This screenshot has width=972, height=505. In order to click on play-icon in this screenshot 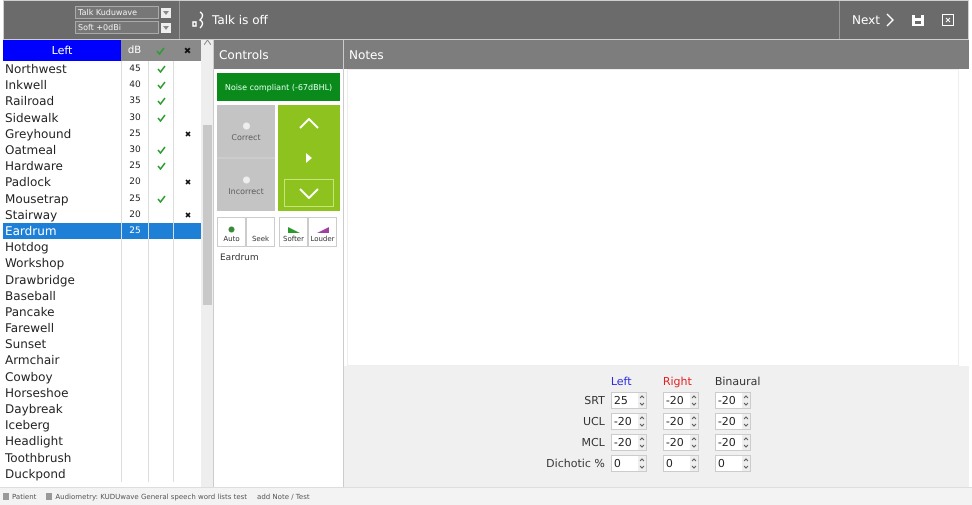, I will do `click(309, 158)`.